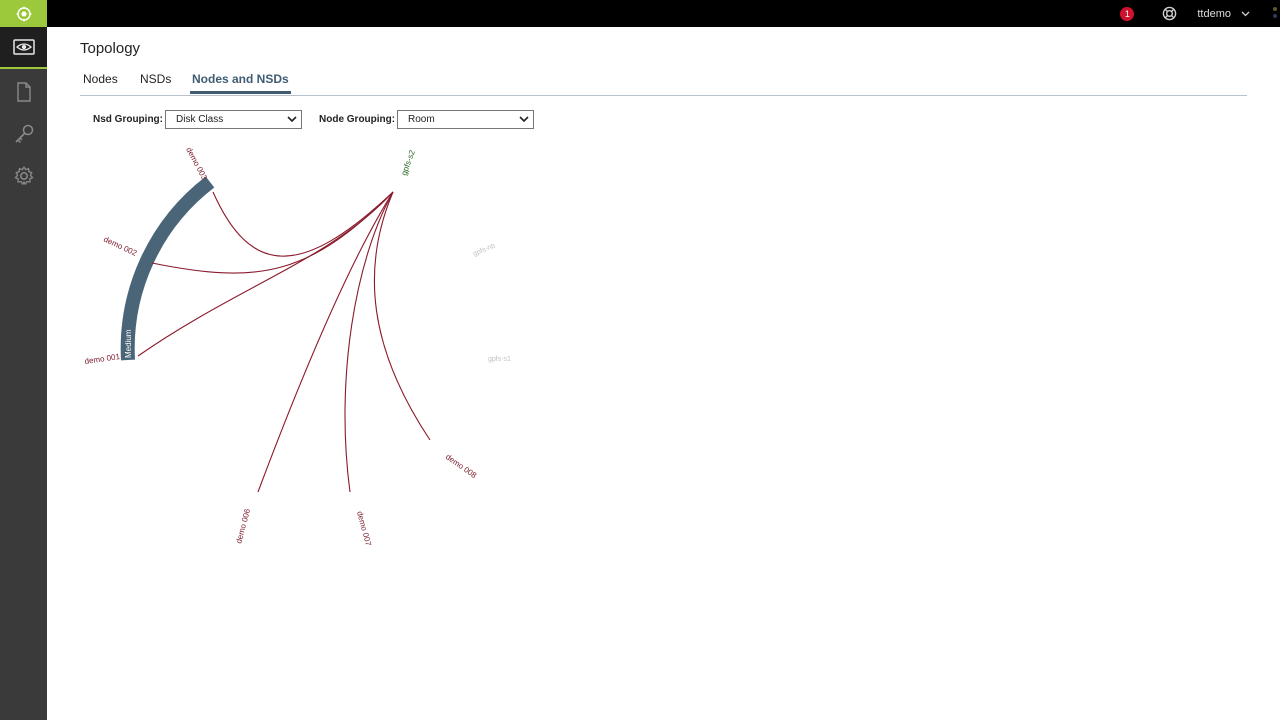 This screenshot has height=720, width=1280. What do you see at coordinates (120, 246) in the screenshot?
I see `node-label-demo002: demo 002` at bounding box center [120, 246].